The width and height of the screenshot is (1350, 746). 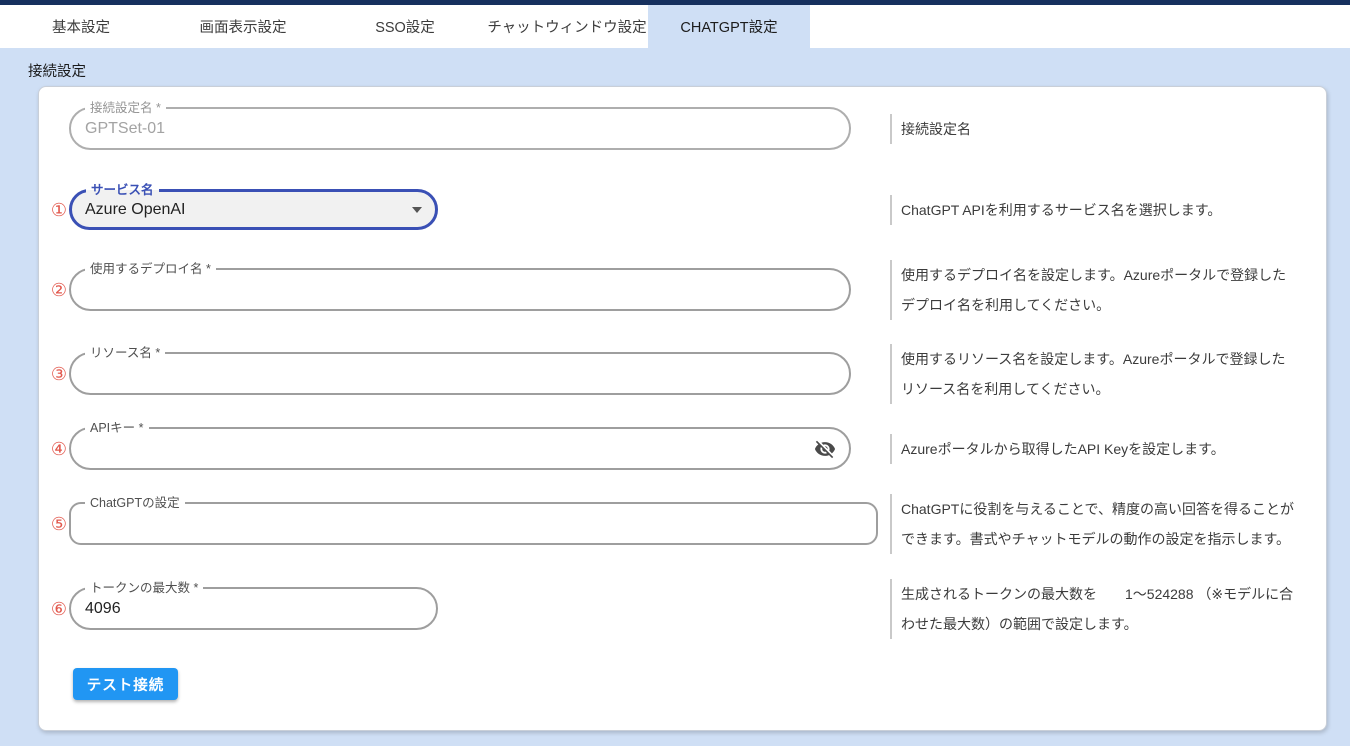 I want to click on service-name-help: ChatGPT APIを利用するサービス名を選択します。, so click(x=1100, y=210).